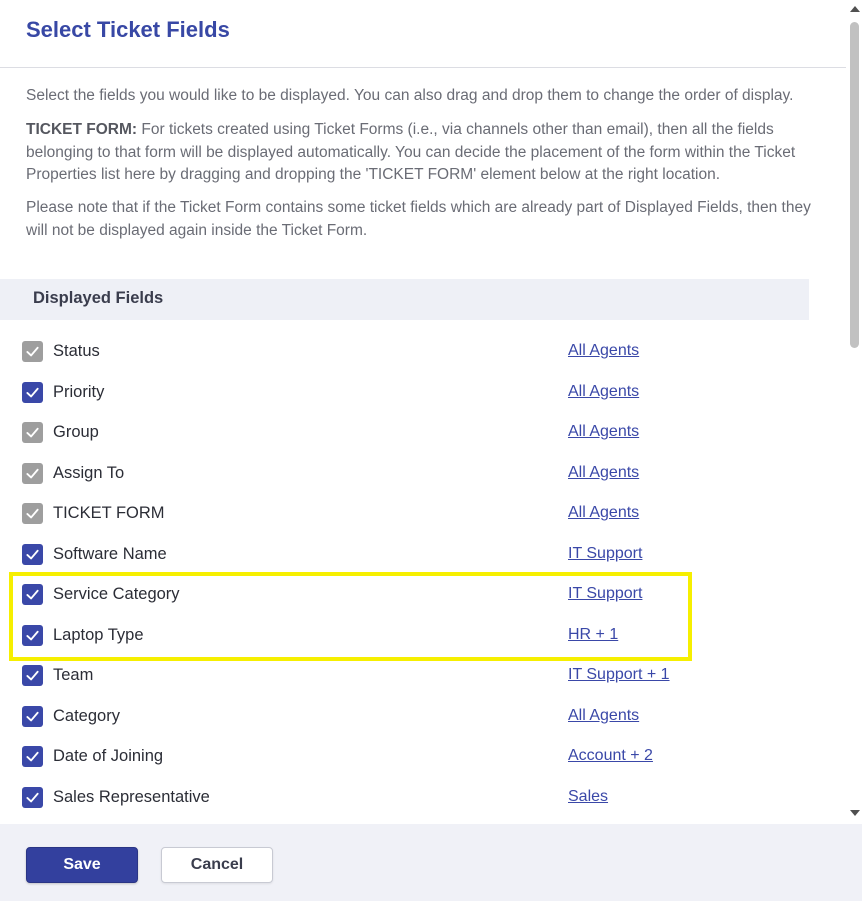  Describe the element at coordinates (110, 553) in the screenshot. I see `field-label: Software Name` at that location.